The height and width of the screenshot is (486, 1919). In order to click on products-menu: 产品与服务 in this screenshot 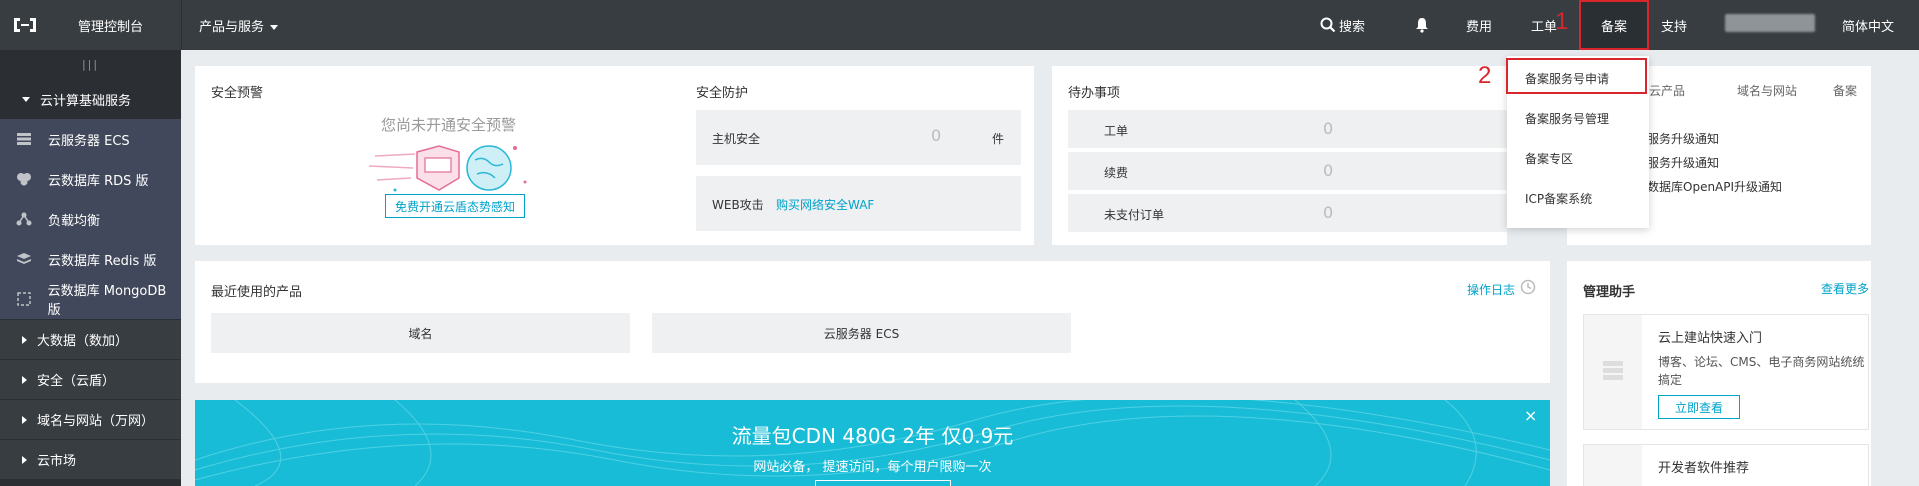, I will do `click(239, 25)`.